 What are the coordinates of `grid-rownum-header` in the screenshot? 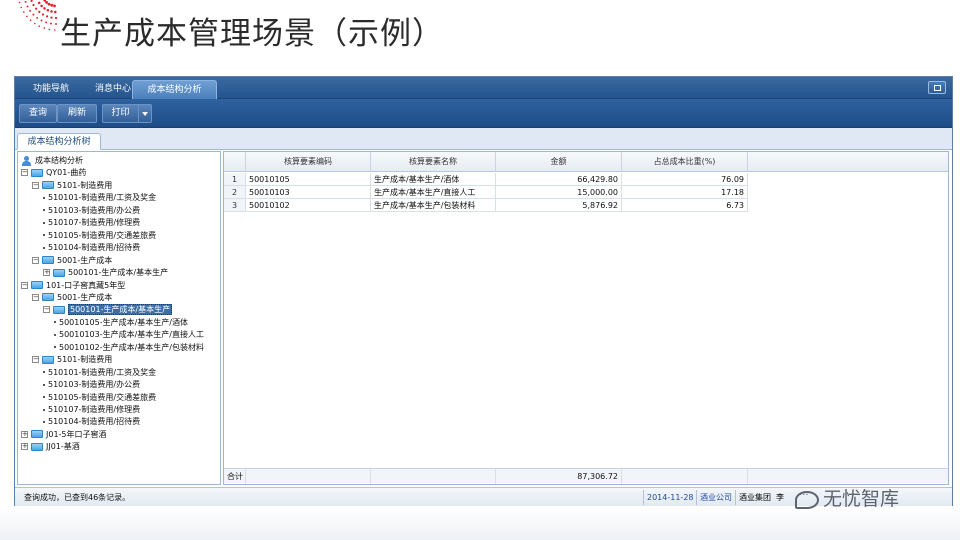 It's located at (235, 162).